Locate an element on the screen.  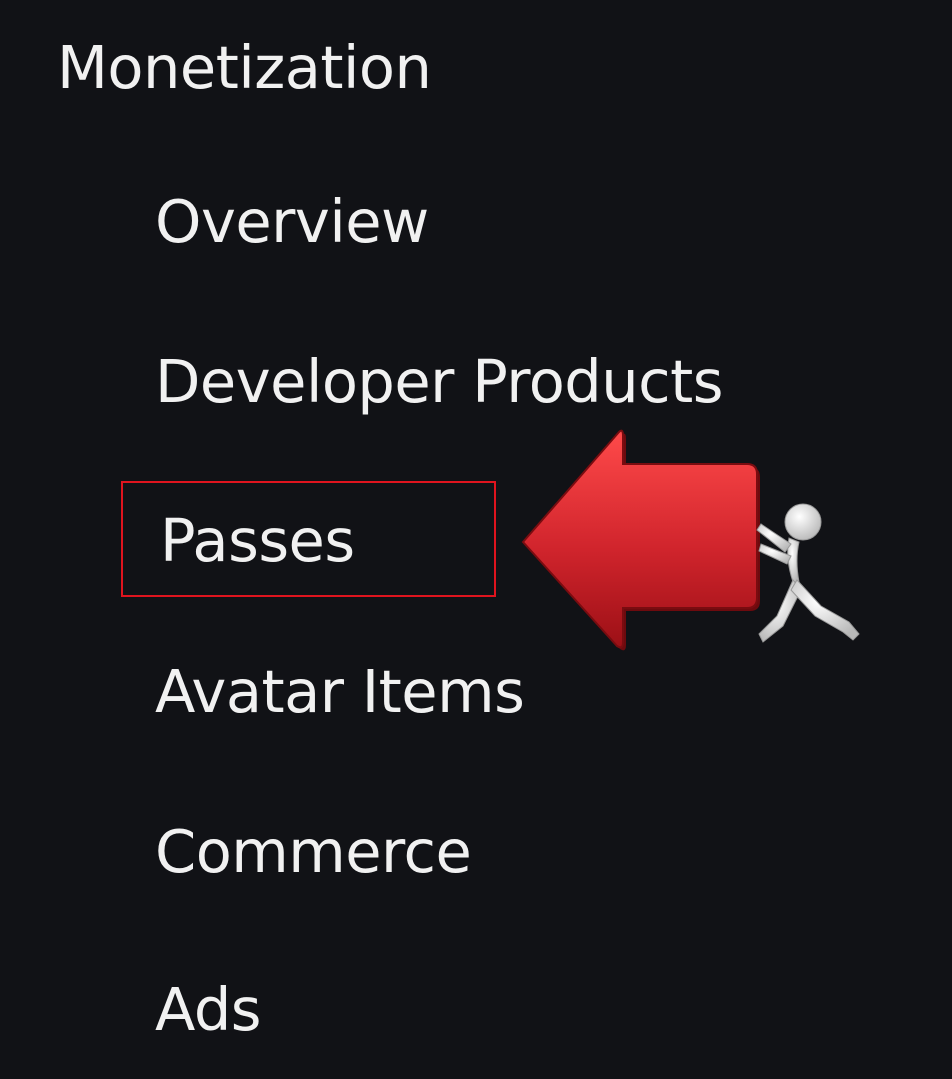
section-title: Monetization is located at coordinates (244, 67).